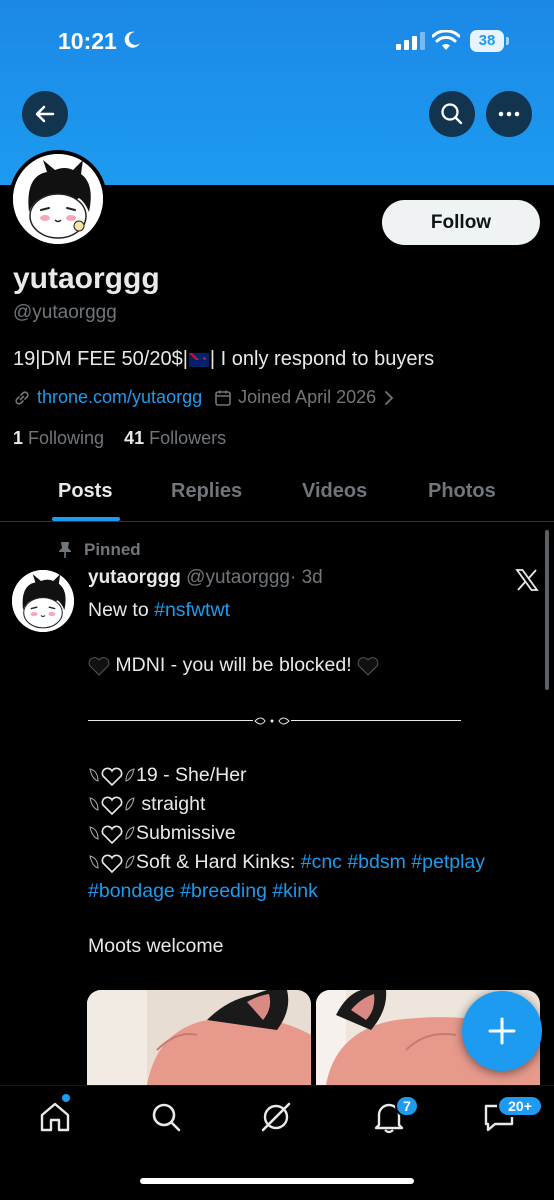 The width and height of the screenshot is (554, 1200). Describe the element at coordinates (86, 519) in the screenshot. I see `active-tab-indicator` at that location.